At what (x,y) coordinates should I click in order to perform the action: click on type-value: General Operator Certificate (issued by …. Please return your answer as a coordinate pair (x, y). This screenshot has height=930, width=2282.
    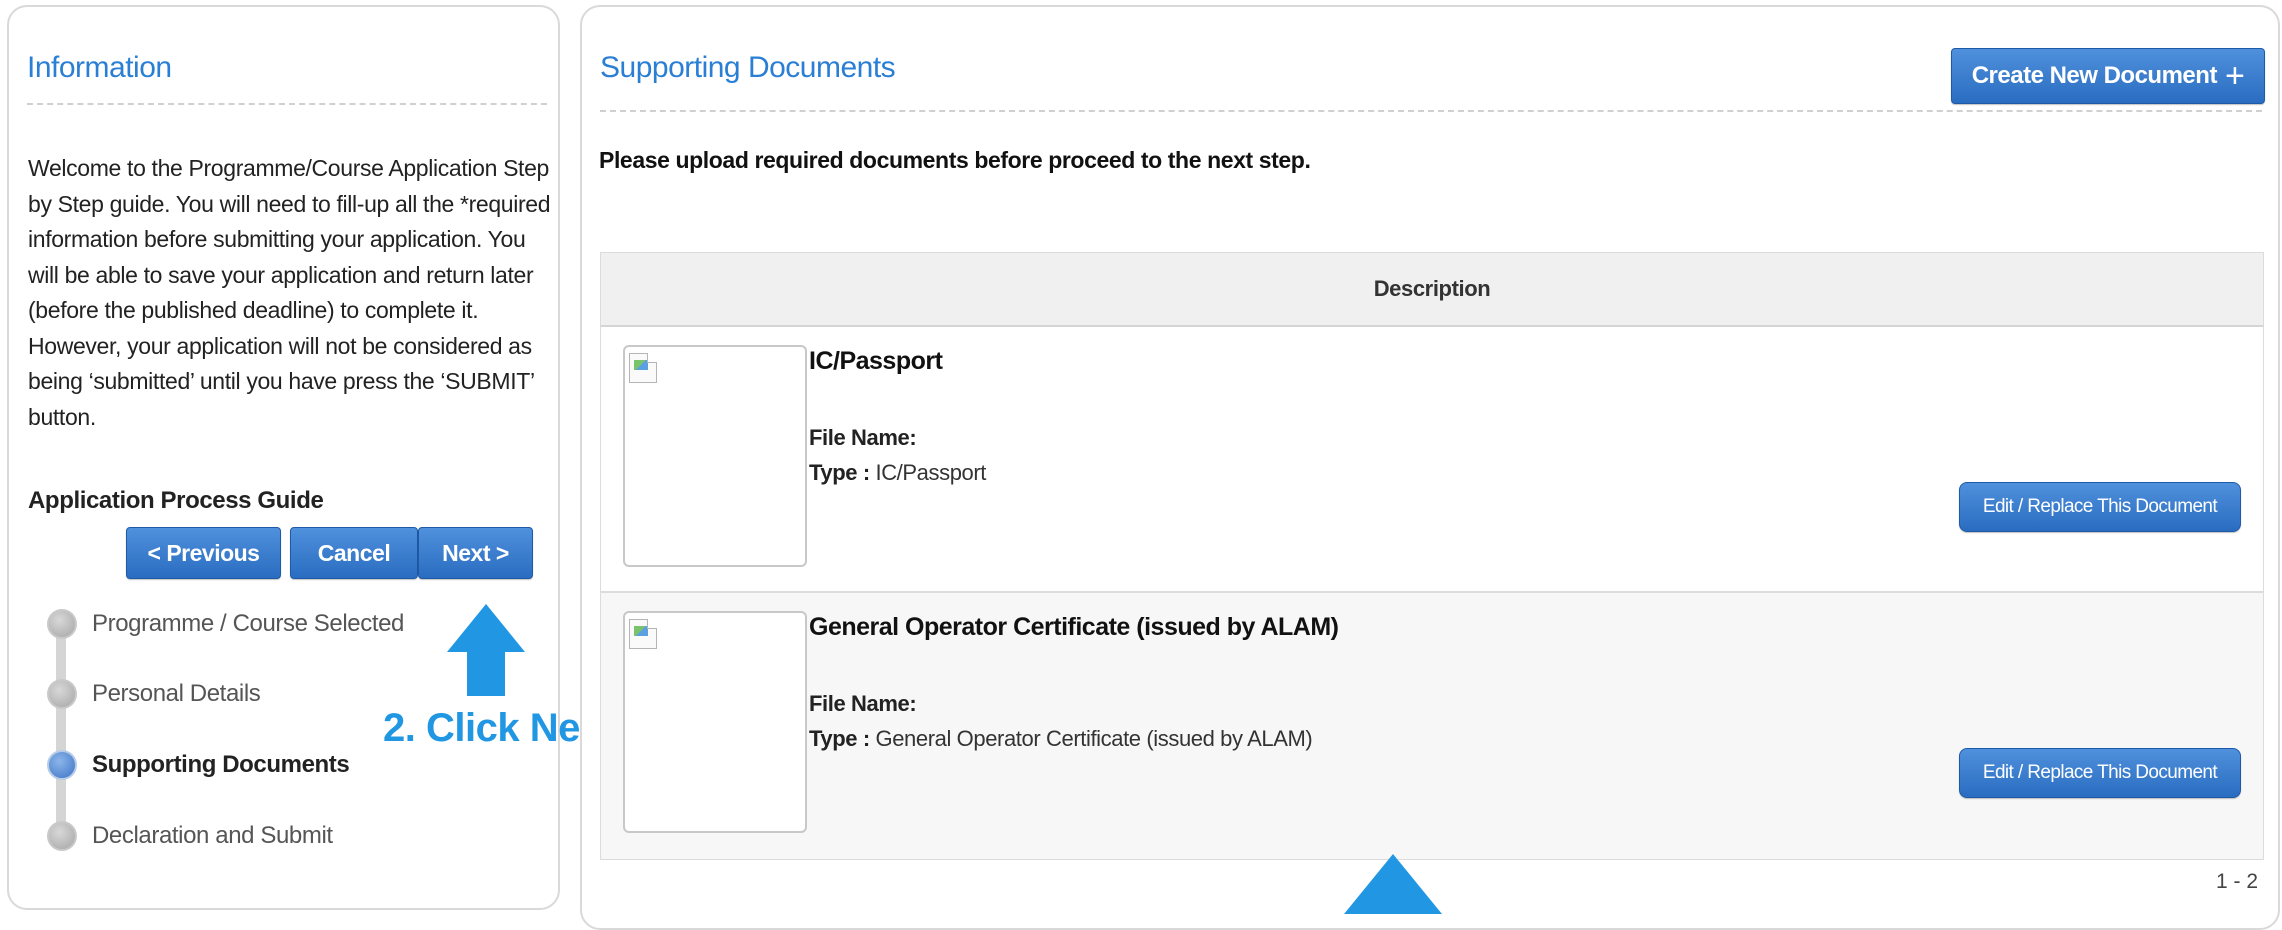
    Looking at the image, I should click on (1094, 738).